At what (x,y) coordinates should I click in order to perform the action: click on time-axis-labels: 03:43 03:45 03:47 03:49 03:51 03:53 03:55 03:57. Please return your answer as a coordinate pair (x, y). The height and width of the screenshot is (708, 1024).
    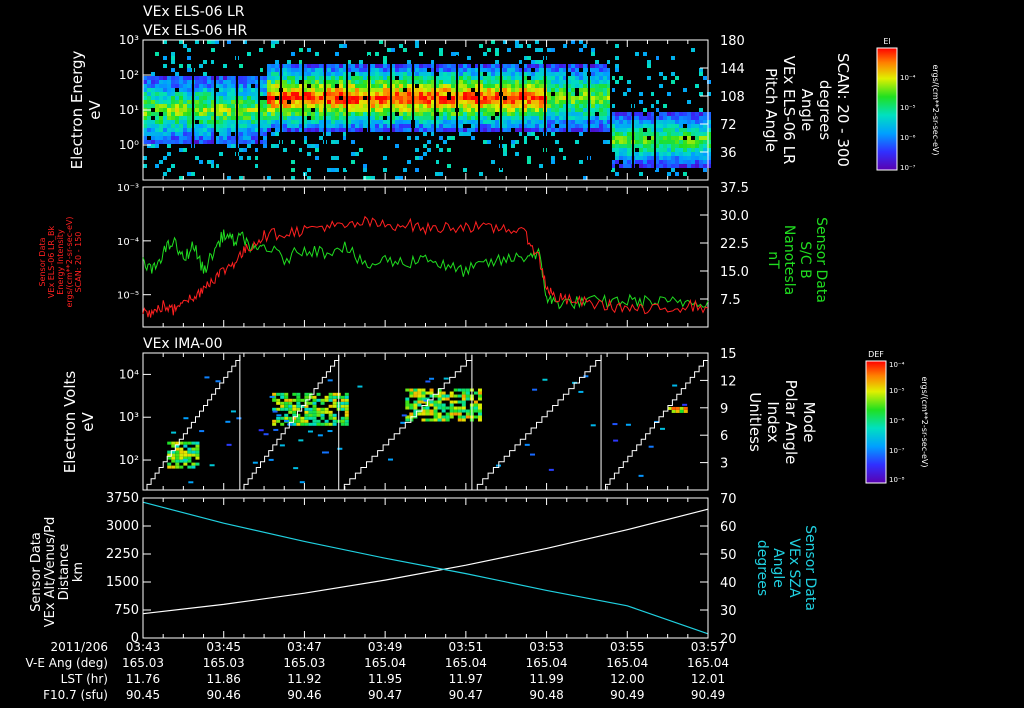
    Looking at the image, I should click on (426, 647).